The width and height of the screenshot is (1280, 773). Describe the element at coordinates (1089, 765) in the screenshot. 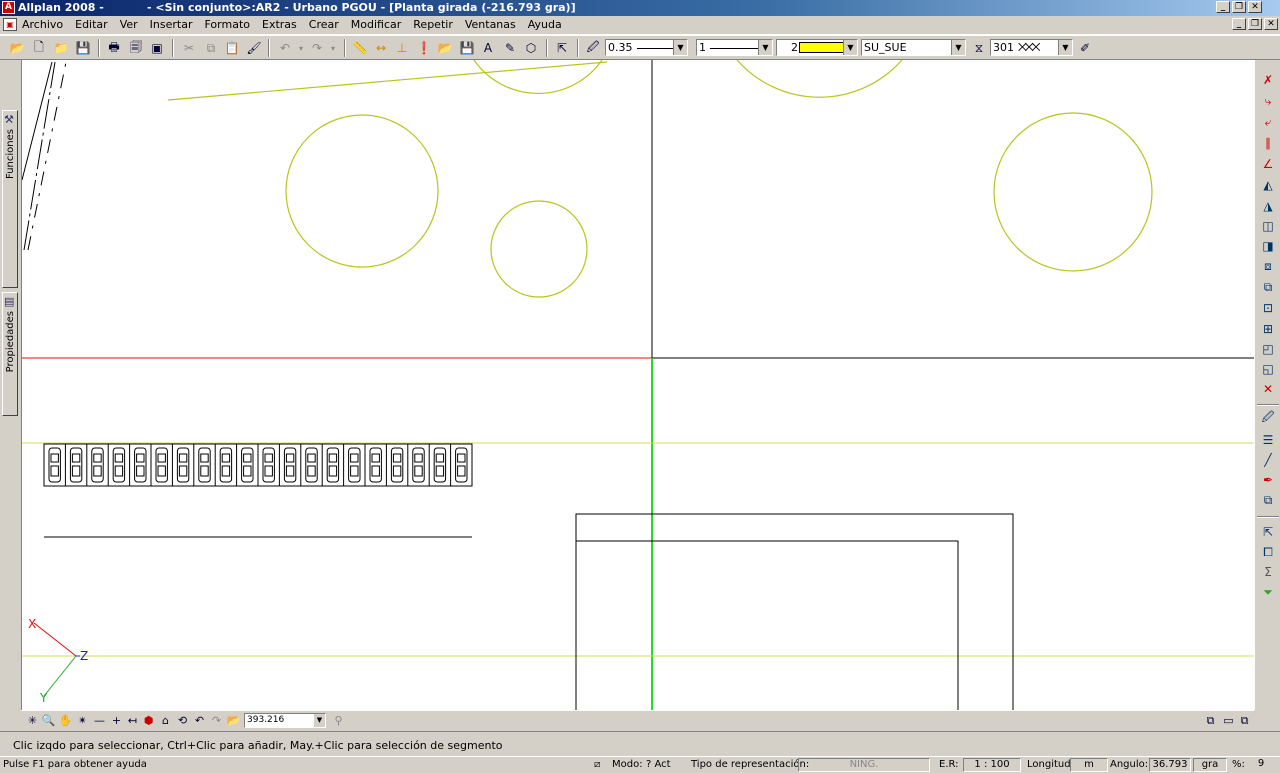

I see `length-unit-field: m` at that location.